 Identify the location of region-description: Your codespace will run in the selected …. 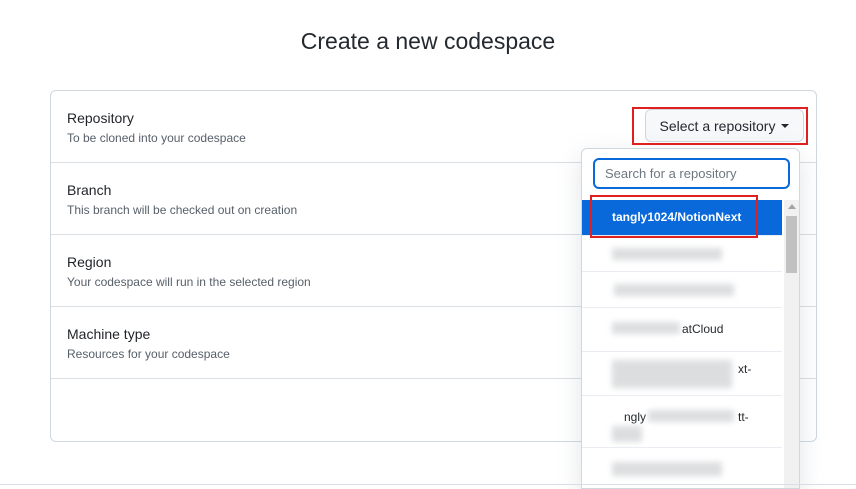
(189, 282).